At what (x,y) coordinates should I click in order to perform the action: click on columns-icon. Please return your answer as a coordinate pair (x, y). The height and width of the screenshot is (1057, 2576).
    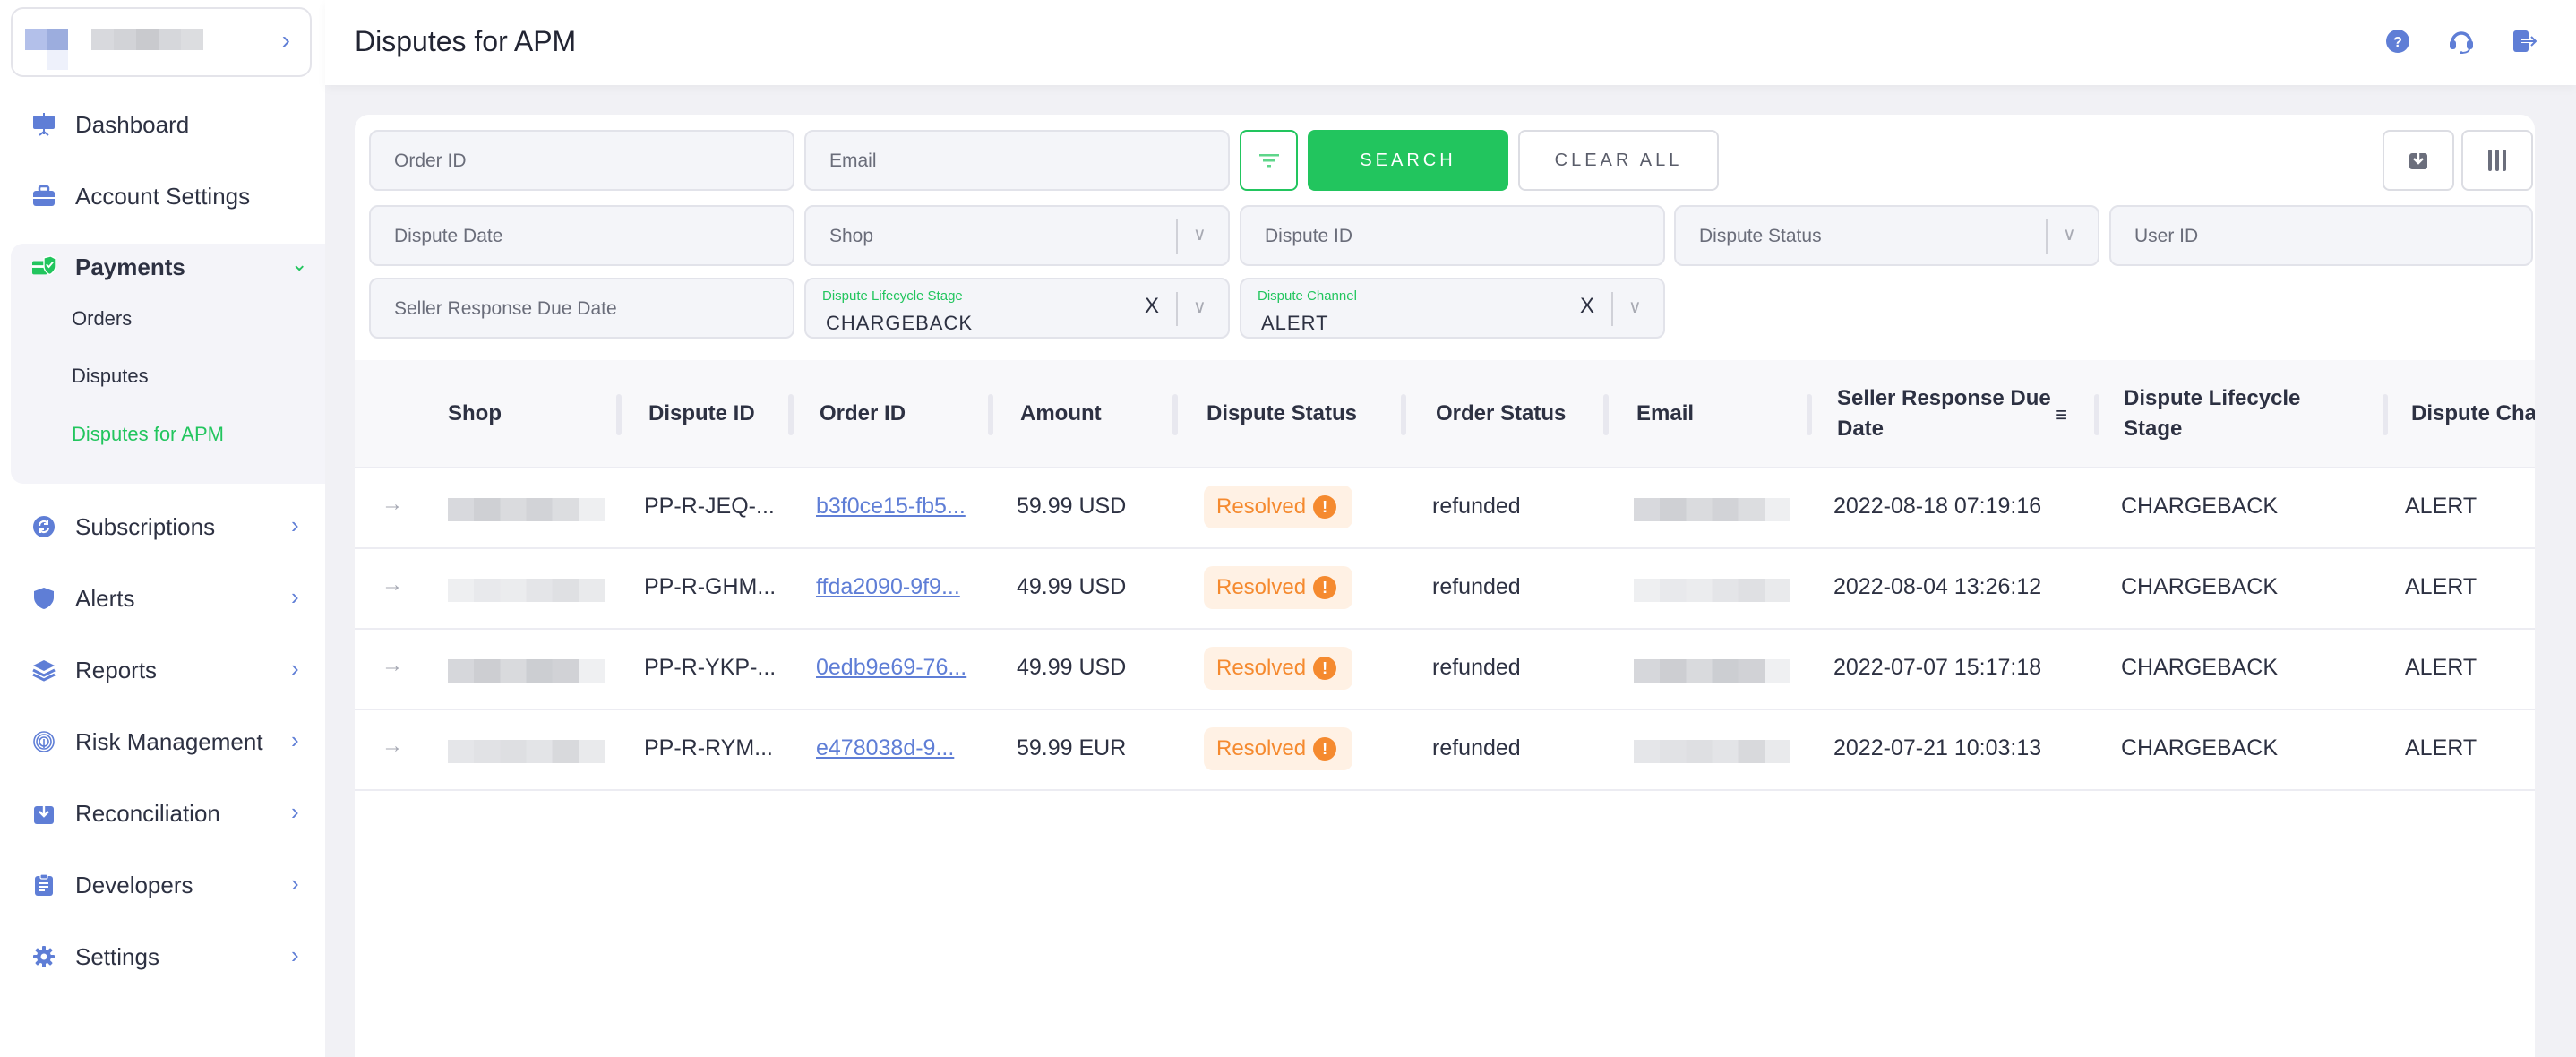
    Looking at the image, I should click on (2497, 160).